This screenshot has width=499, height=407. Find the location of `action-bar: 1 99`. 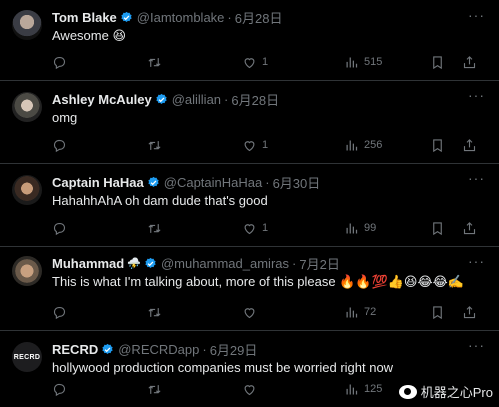

action-bar: 1 99 is located at coordinates (268, 228).